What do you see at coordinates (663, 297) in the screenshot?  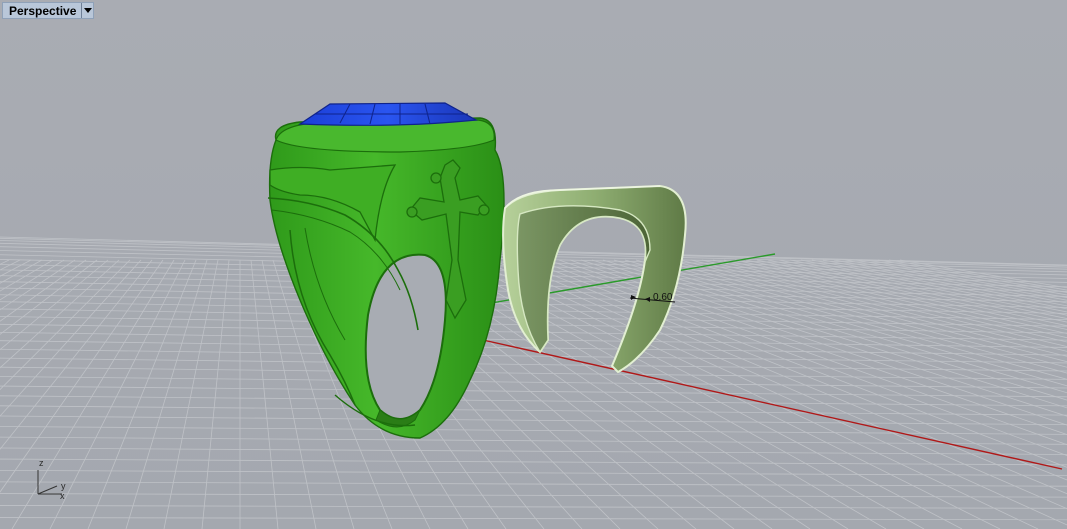 I see `dimension-value: 0.60` at bounding box center [663, 297].